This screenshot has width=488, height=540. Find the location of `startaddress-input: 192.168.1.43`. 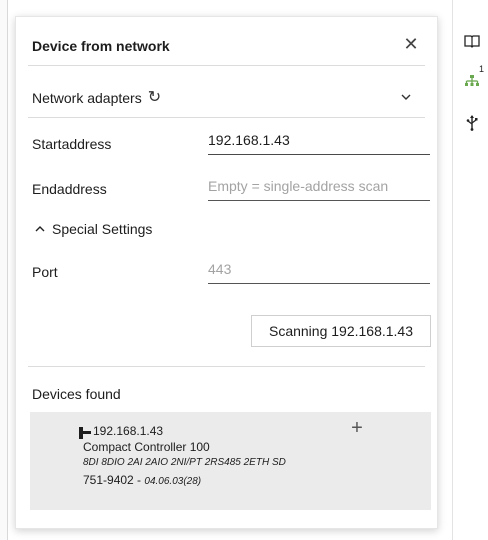

startaddress-input: 192.168.1.43 is located at coordinates (319, 143).